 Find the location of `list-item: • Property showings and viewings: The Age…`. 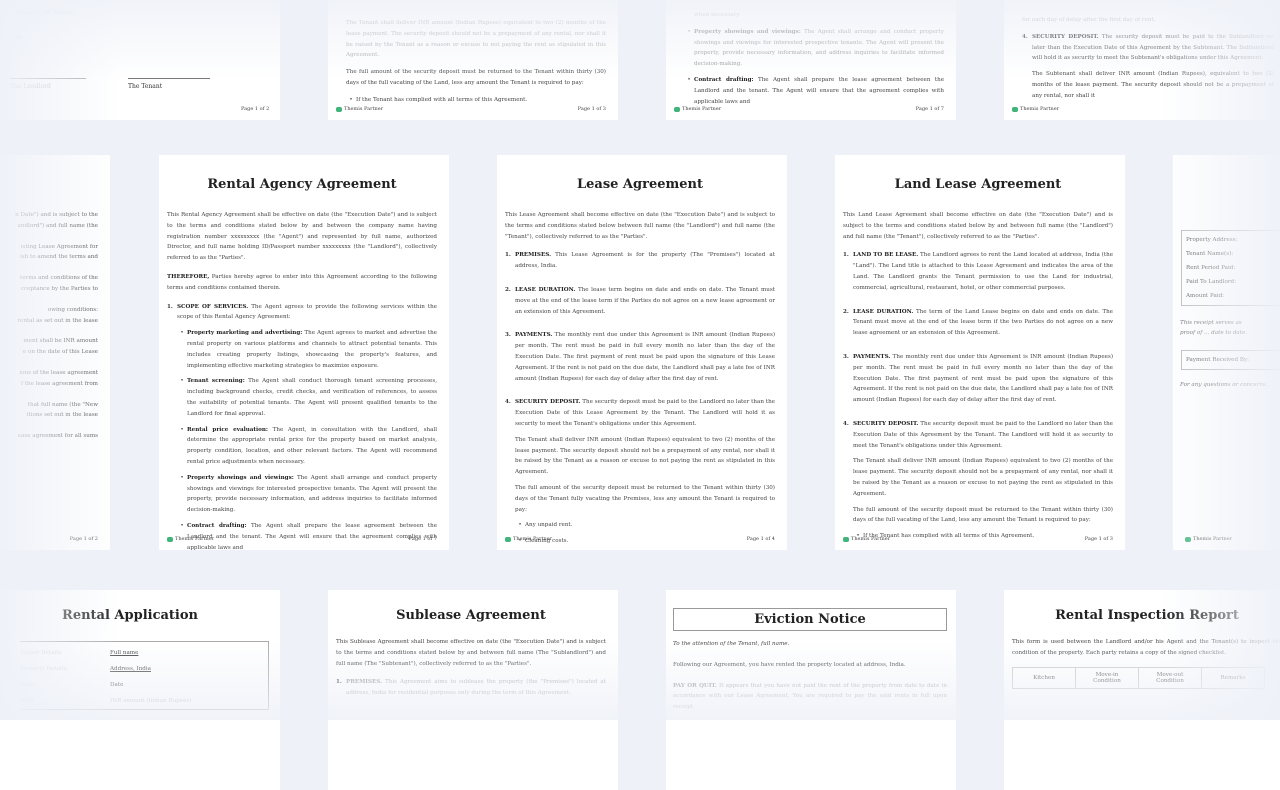

list-item: • Property showings and viewings: The Age… is located at coordinates (308, 494).